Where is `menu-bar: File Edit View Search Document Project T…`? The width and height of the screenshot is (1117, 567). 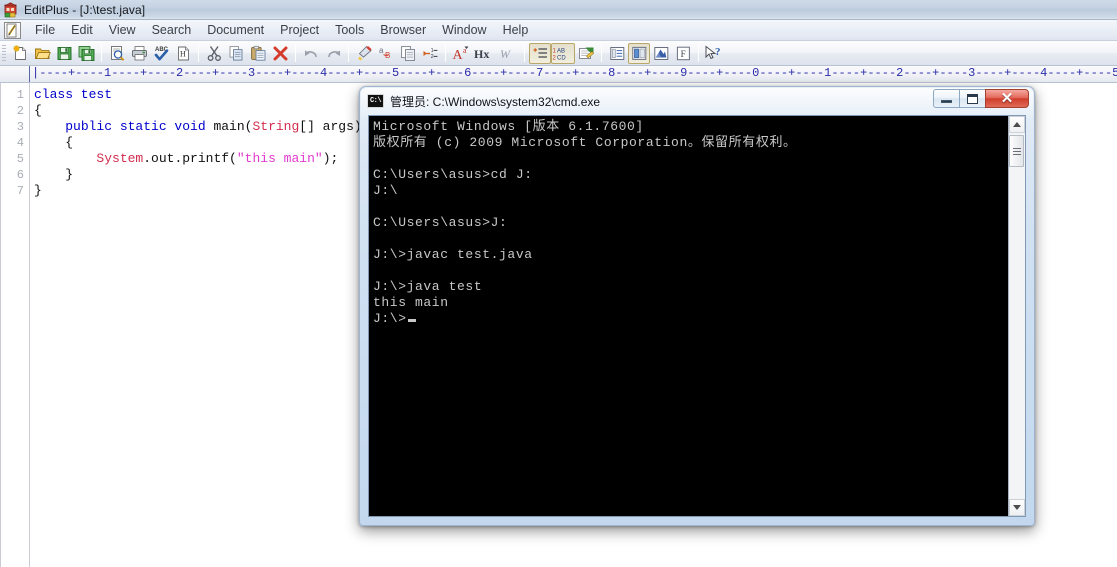
menu-bar: File Edit View Search Document Project T… is located at coordinates (558, 30).